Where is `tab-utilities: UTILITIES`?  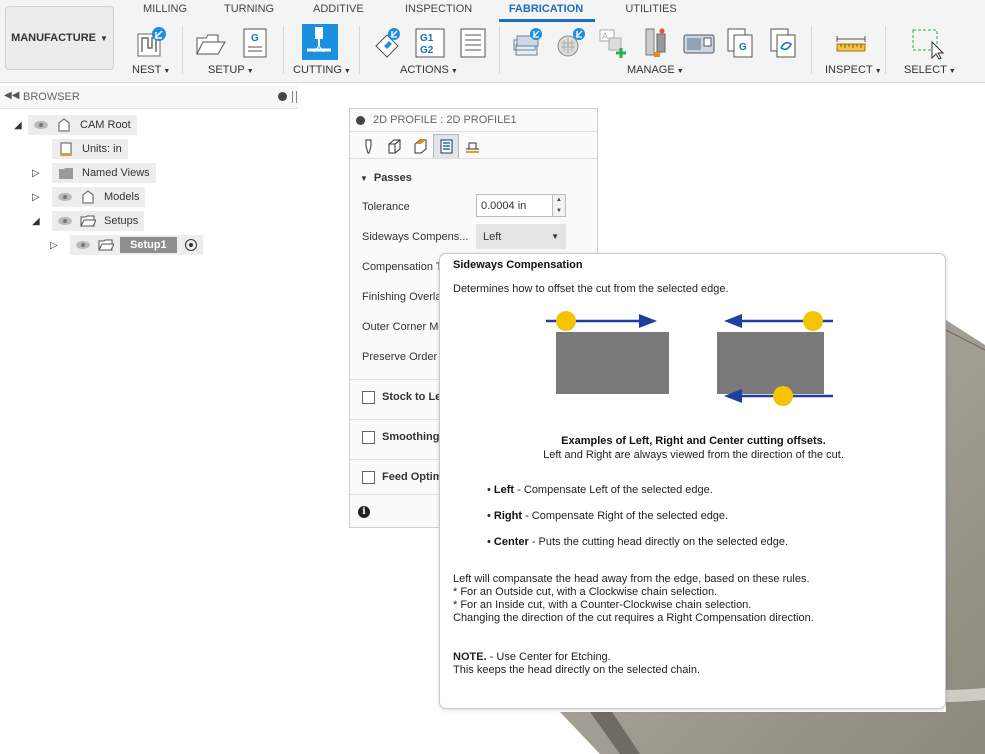 tab-utilities: UTILITIES is located at coordinates (651, 9).